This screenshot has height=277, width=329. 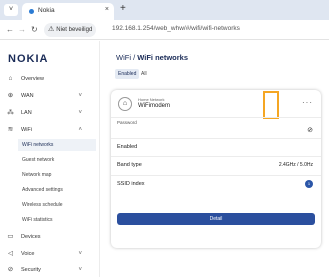 I want to click on chevron-up-icon: ˄, so click(x=80, y=130).